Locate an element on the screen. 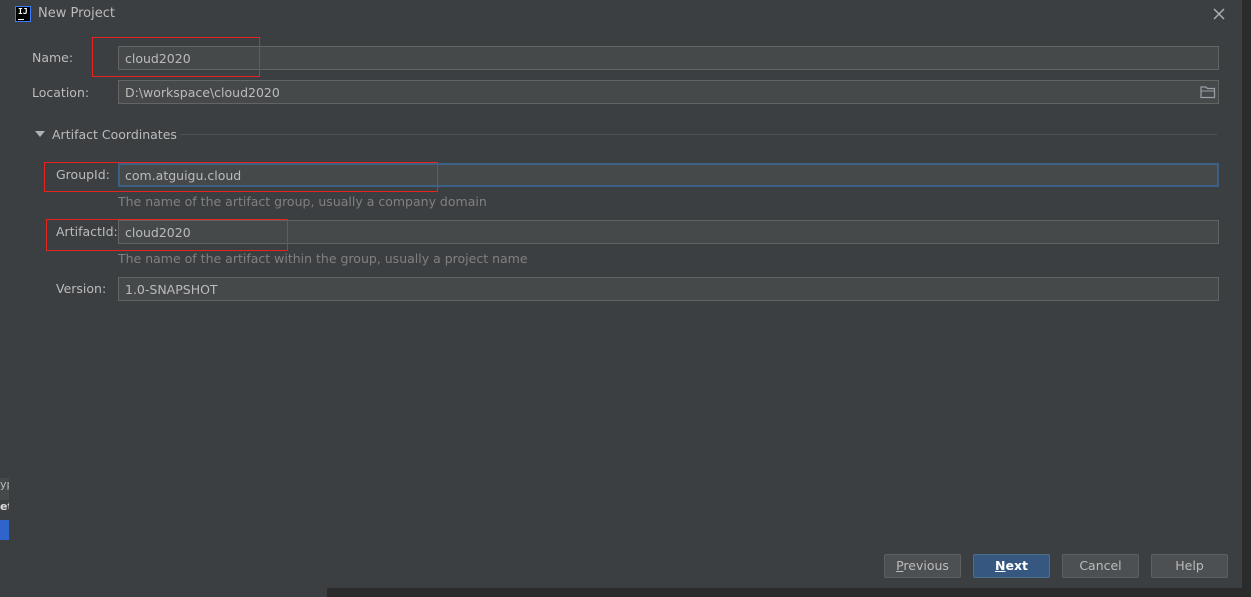 This screenshot has height=597, width=1251. artifactid-input is located at coordinates (668, 232).